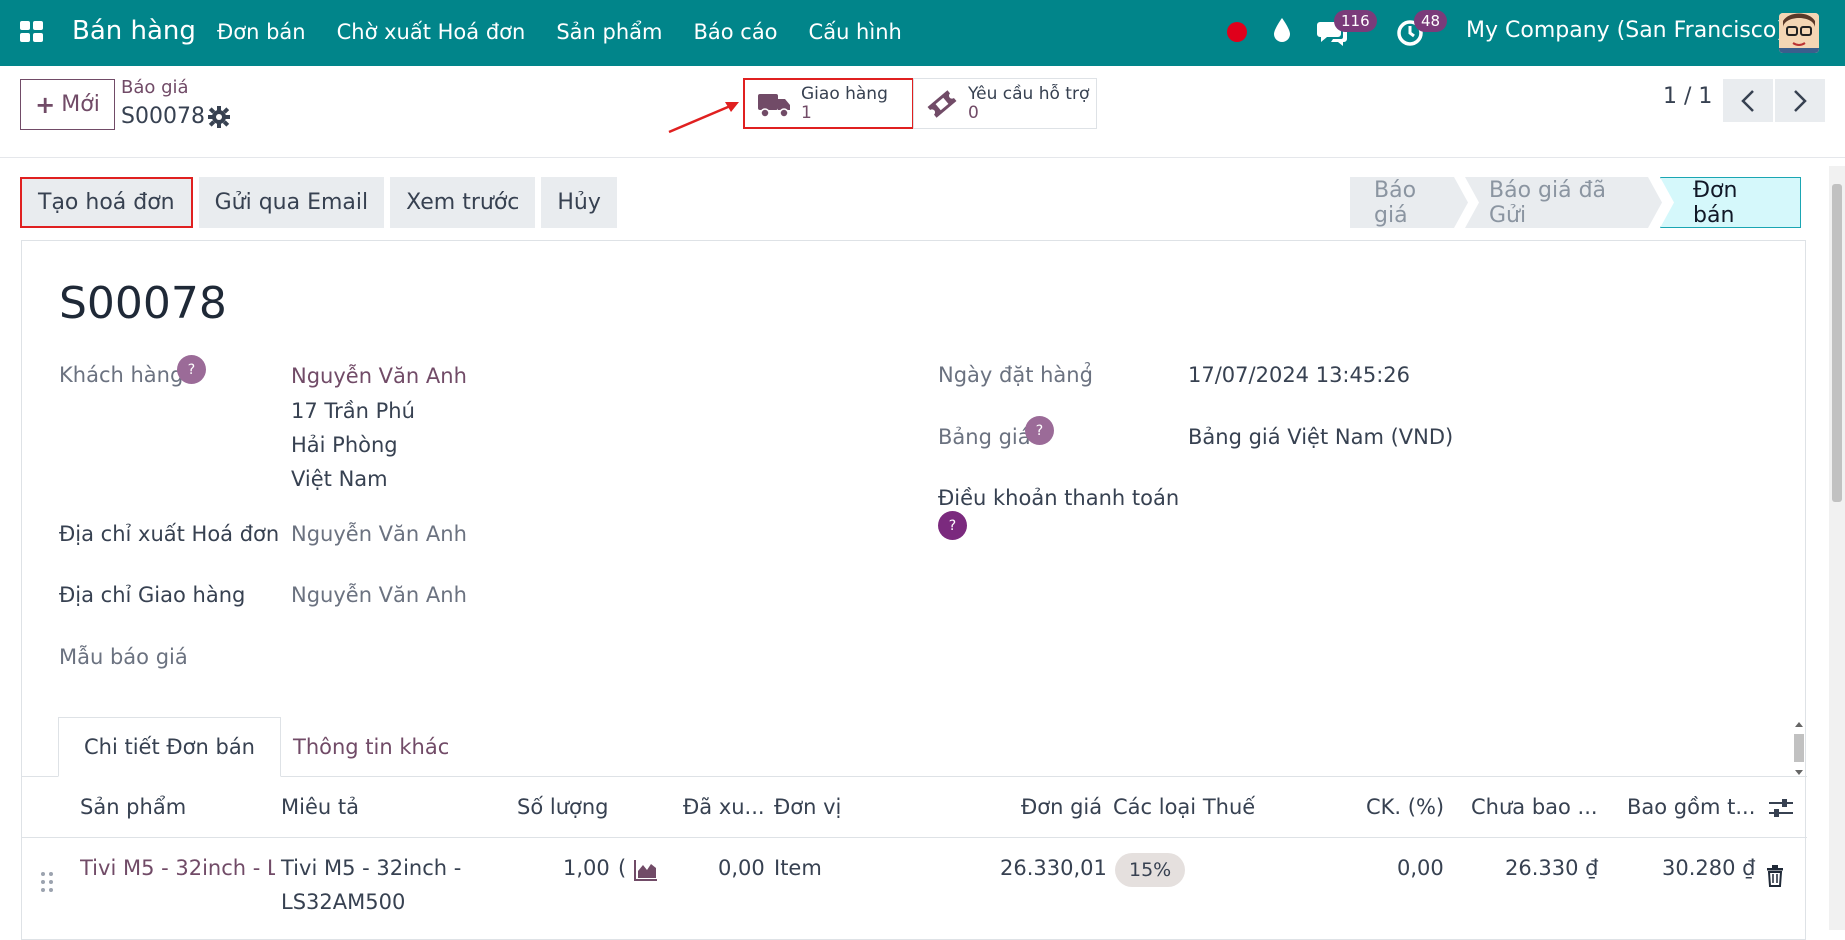 The image size is (1845, 940). Describe the element at coordinates (1015, 375) in the screenshot. I see `order-date-label: Ngày đặt hàng` at that location.